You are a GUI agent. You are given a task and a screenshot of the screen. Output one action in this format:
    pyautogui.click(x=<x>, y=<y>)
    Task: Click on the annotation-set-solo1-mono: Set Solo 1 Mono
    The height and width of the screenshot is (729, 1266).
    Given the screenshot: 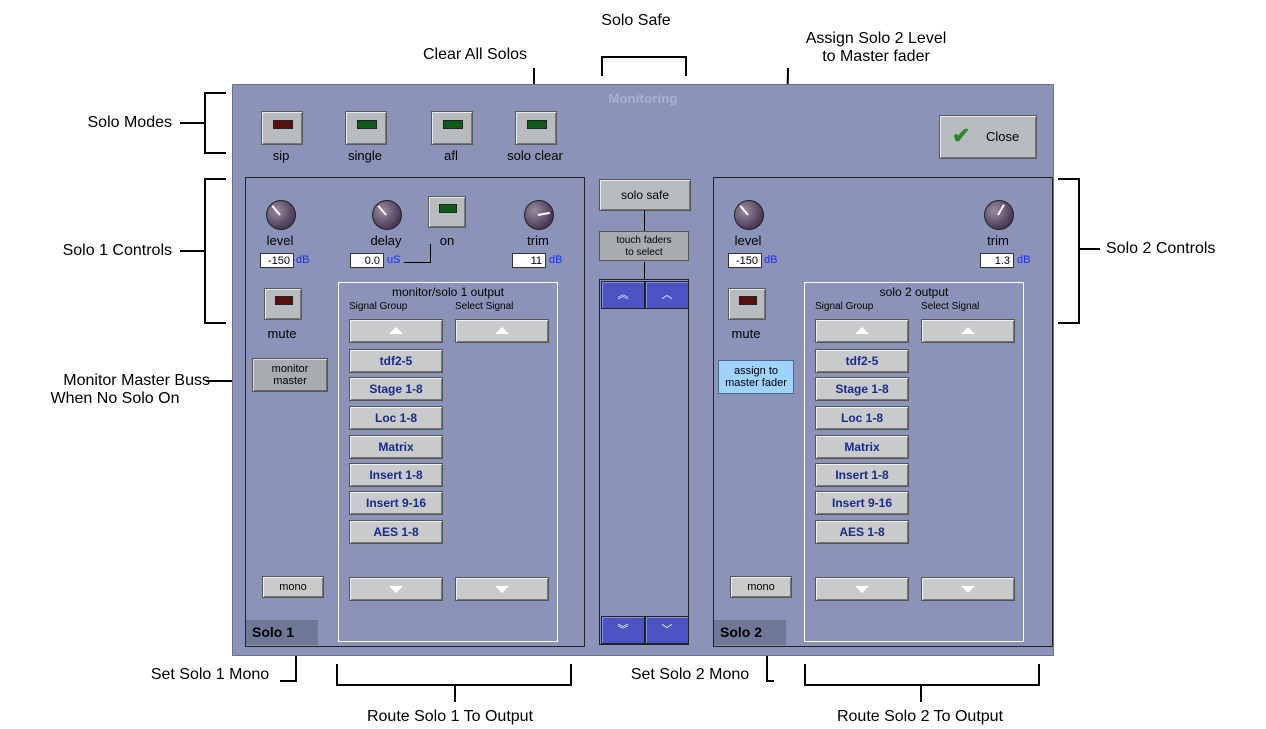 What is the action you would take?
    pyautogui.click(x=210, y=674)
    